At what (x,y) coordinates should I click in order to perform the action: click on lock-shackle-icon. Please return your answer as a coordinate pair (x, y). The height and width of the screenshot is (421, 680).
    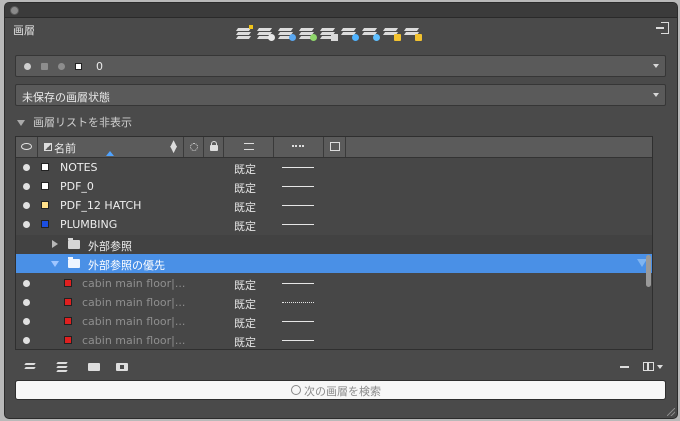
    Looking at the image, I should click on (214, 143).